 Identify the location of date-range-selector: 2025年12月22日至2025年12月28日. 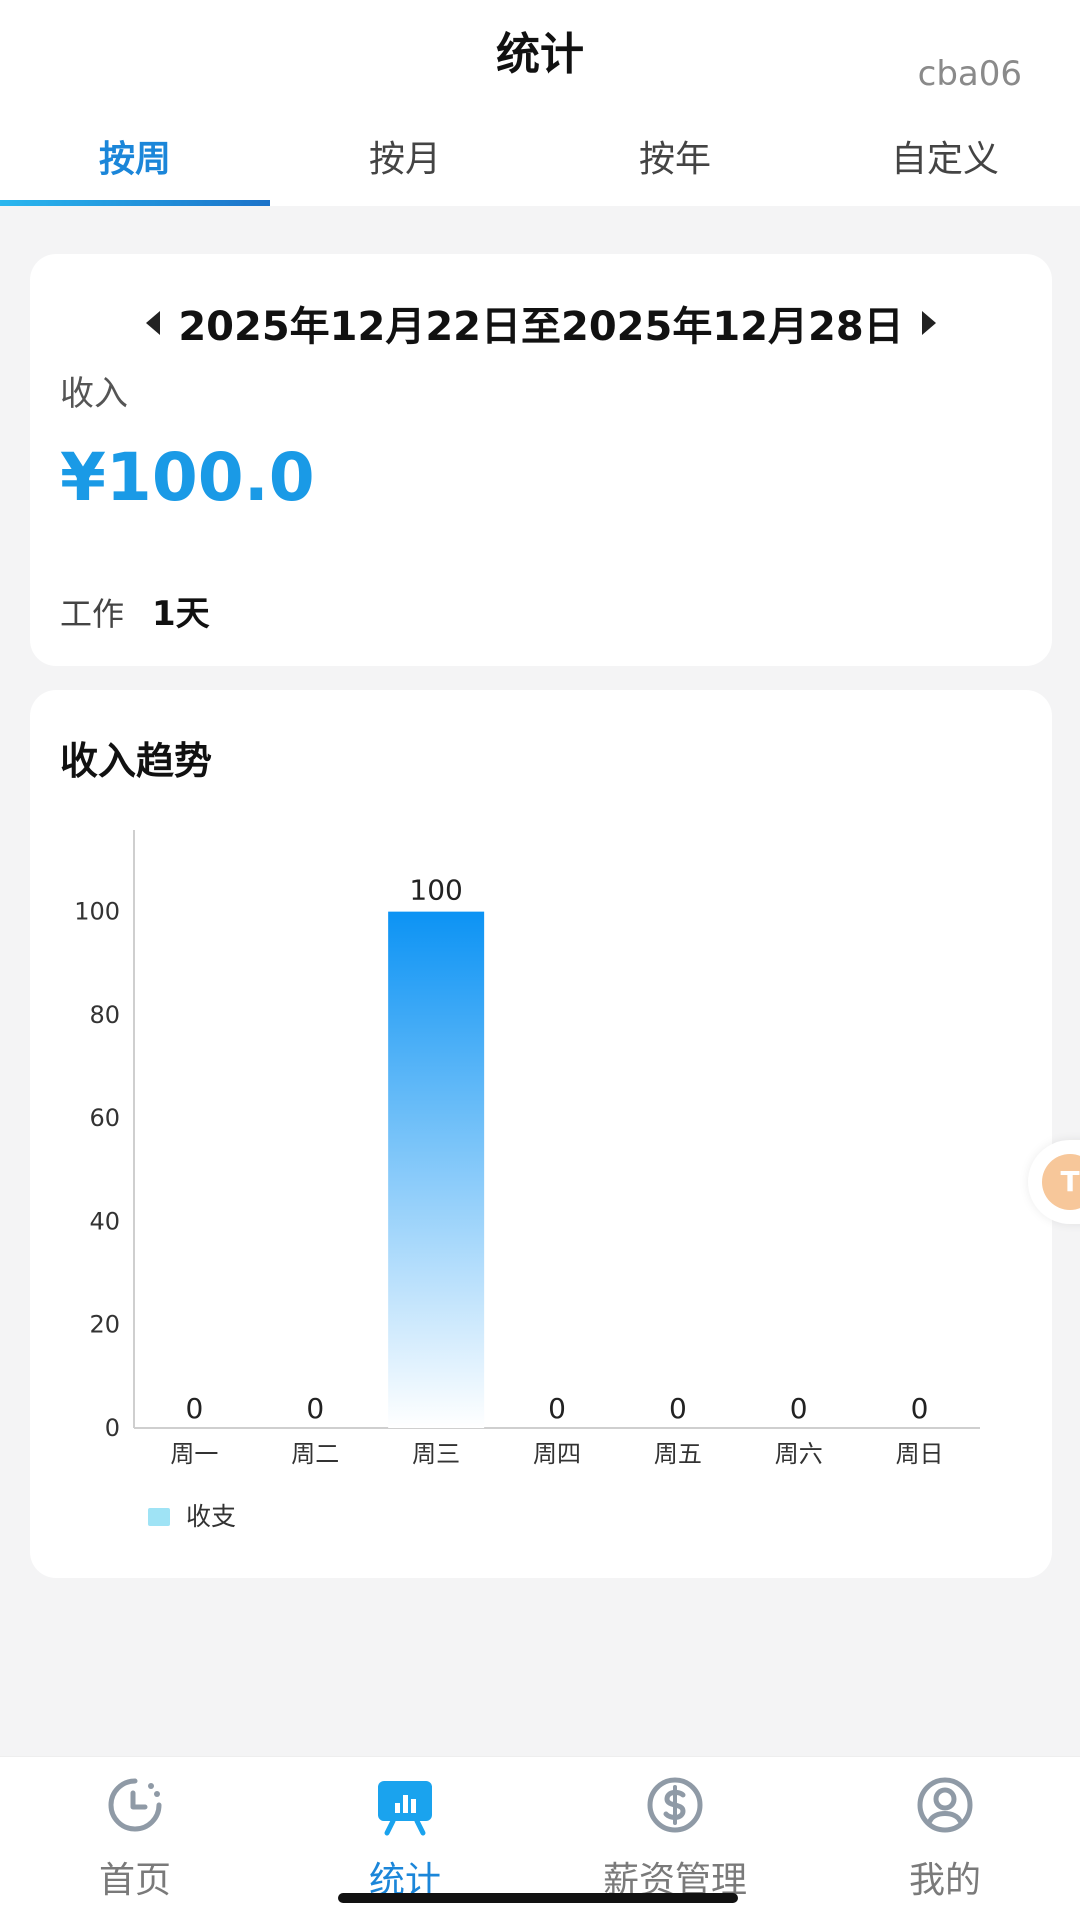
(541, 323).